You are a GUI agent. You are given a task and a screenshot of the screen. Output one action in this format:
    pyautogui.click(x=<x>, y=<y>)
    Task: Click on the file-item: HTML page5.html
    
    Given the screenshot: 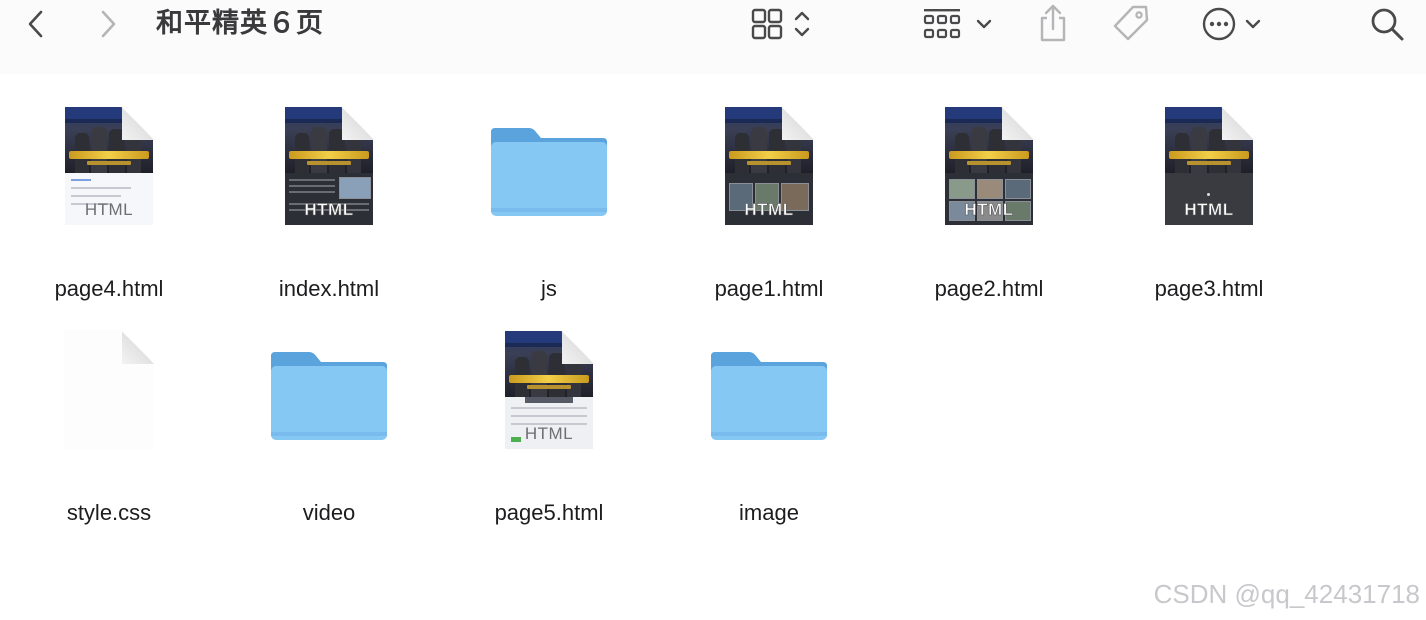 What is the action you would take?
    pyautogui.click(x=549, y=430)
    